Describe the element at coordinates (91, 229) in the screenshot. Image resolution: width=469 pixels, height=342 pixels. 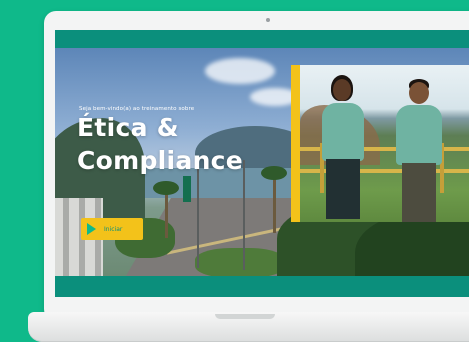
I see `play-icon` at that location.